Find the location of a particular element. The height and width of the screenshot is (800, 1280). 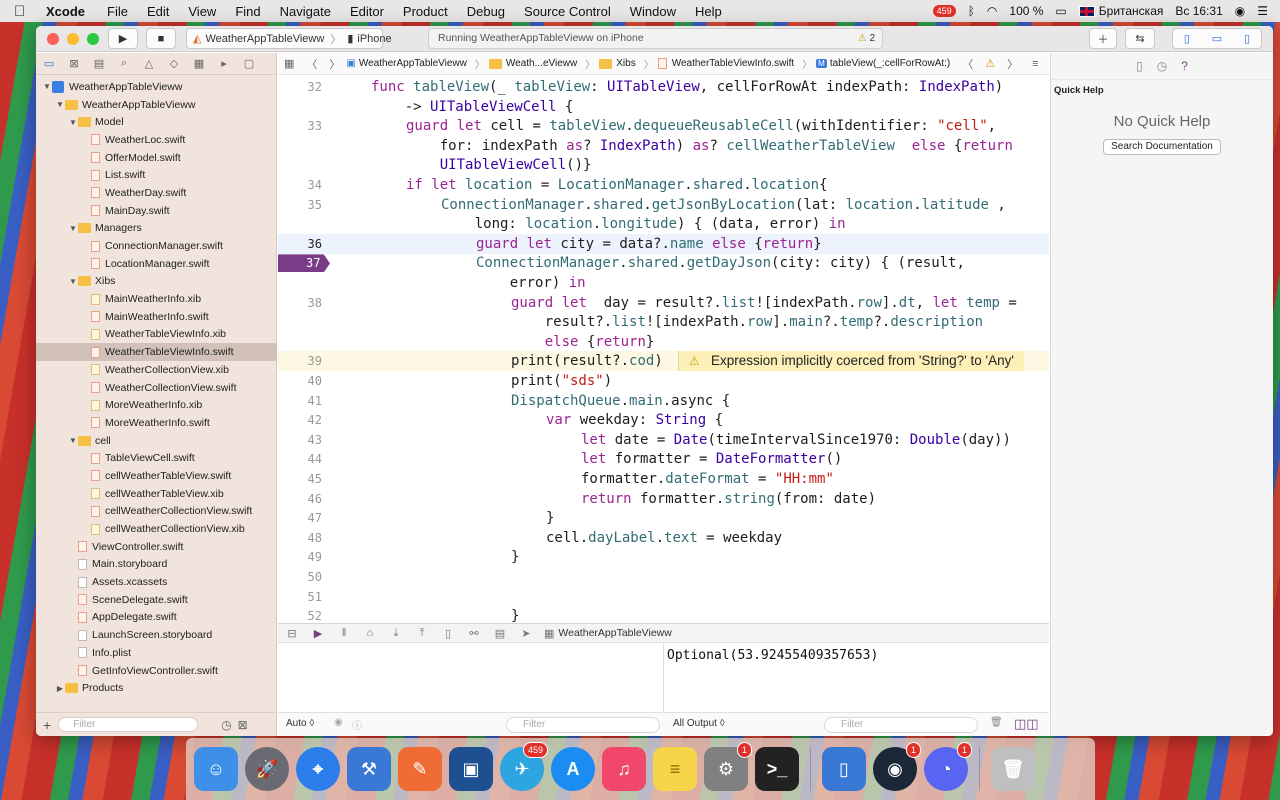

line-number: 46 is located at coordinates (300, 499).